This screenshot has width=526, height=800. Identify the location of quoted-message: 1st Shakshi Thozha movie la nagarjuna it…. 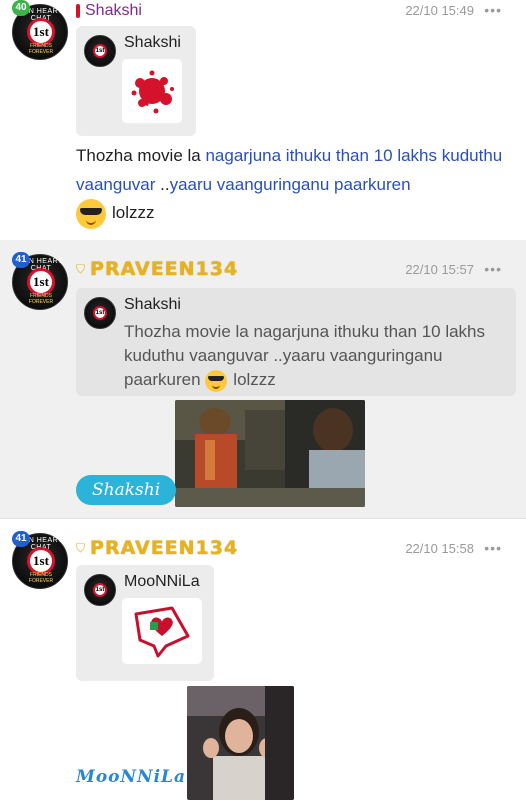
(296, 342).